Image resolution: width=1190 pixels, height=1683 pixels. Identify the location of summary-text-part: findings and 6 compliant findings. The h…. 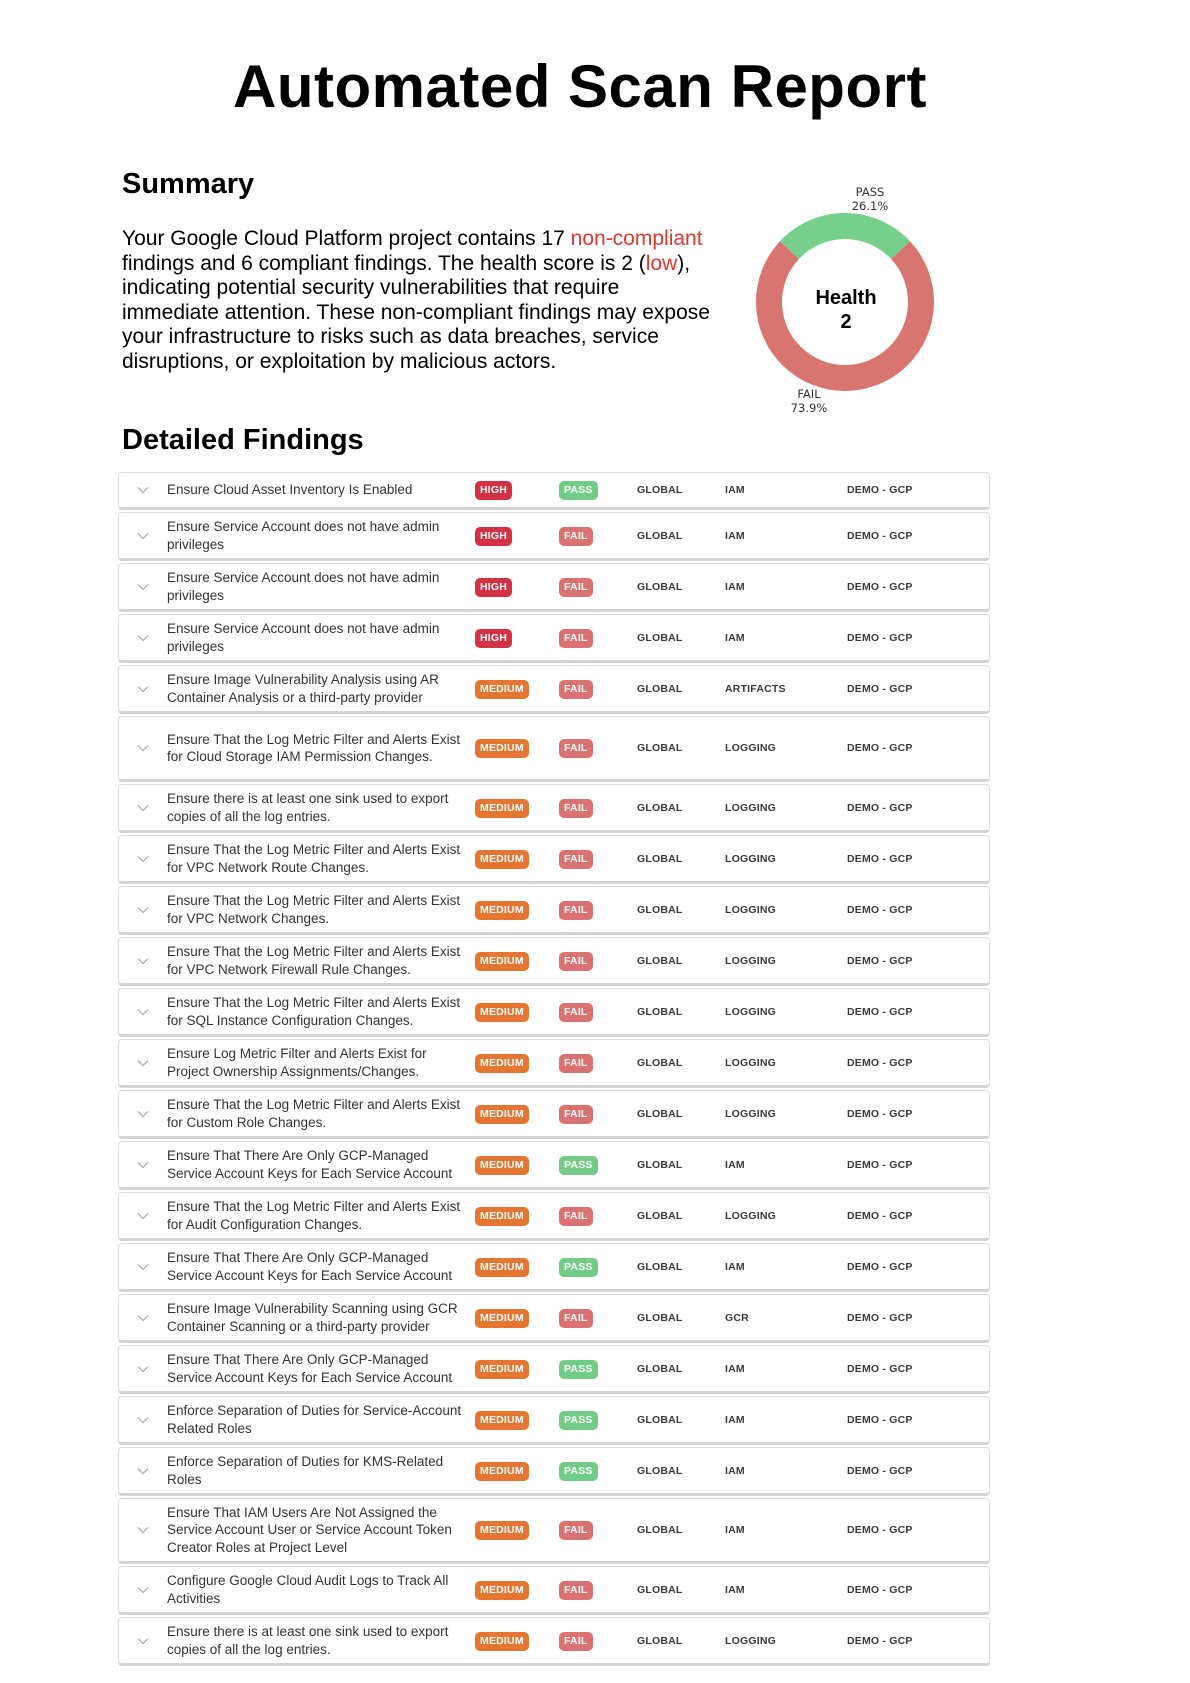
(384, 263).